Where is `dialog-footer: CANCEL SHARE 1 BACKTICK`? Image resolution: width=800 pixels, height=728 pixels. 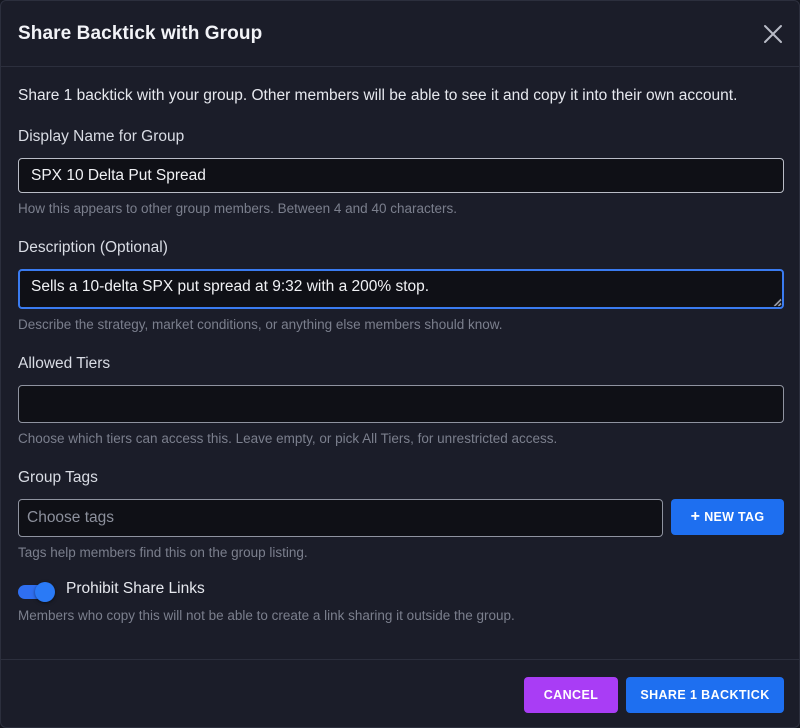 dialog-footer: CANCEL SHARE 1 BACKTICK is located at coordinates (400, 693).